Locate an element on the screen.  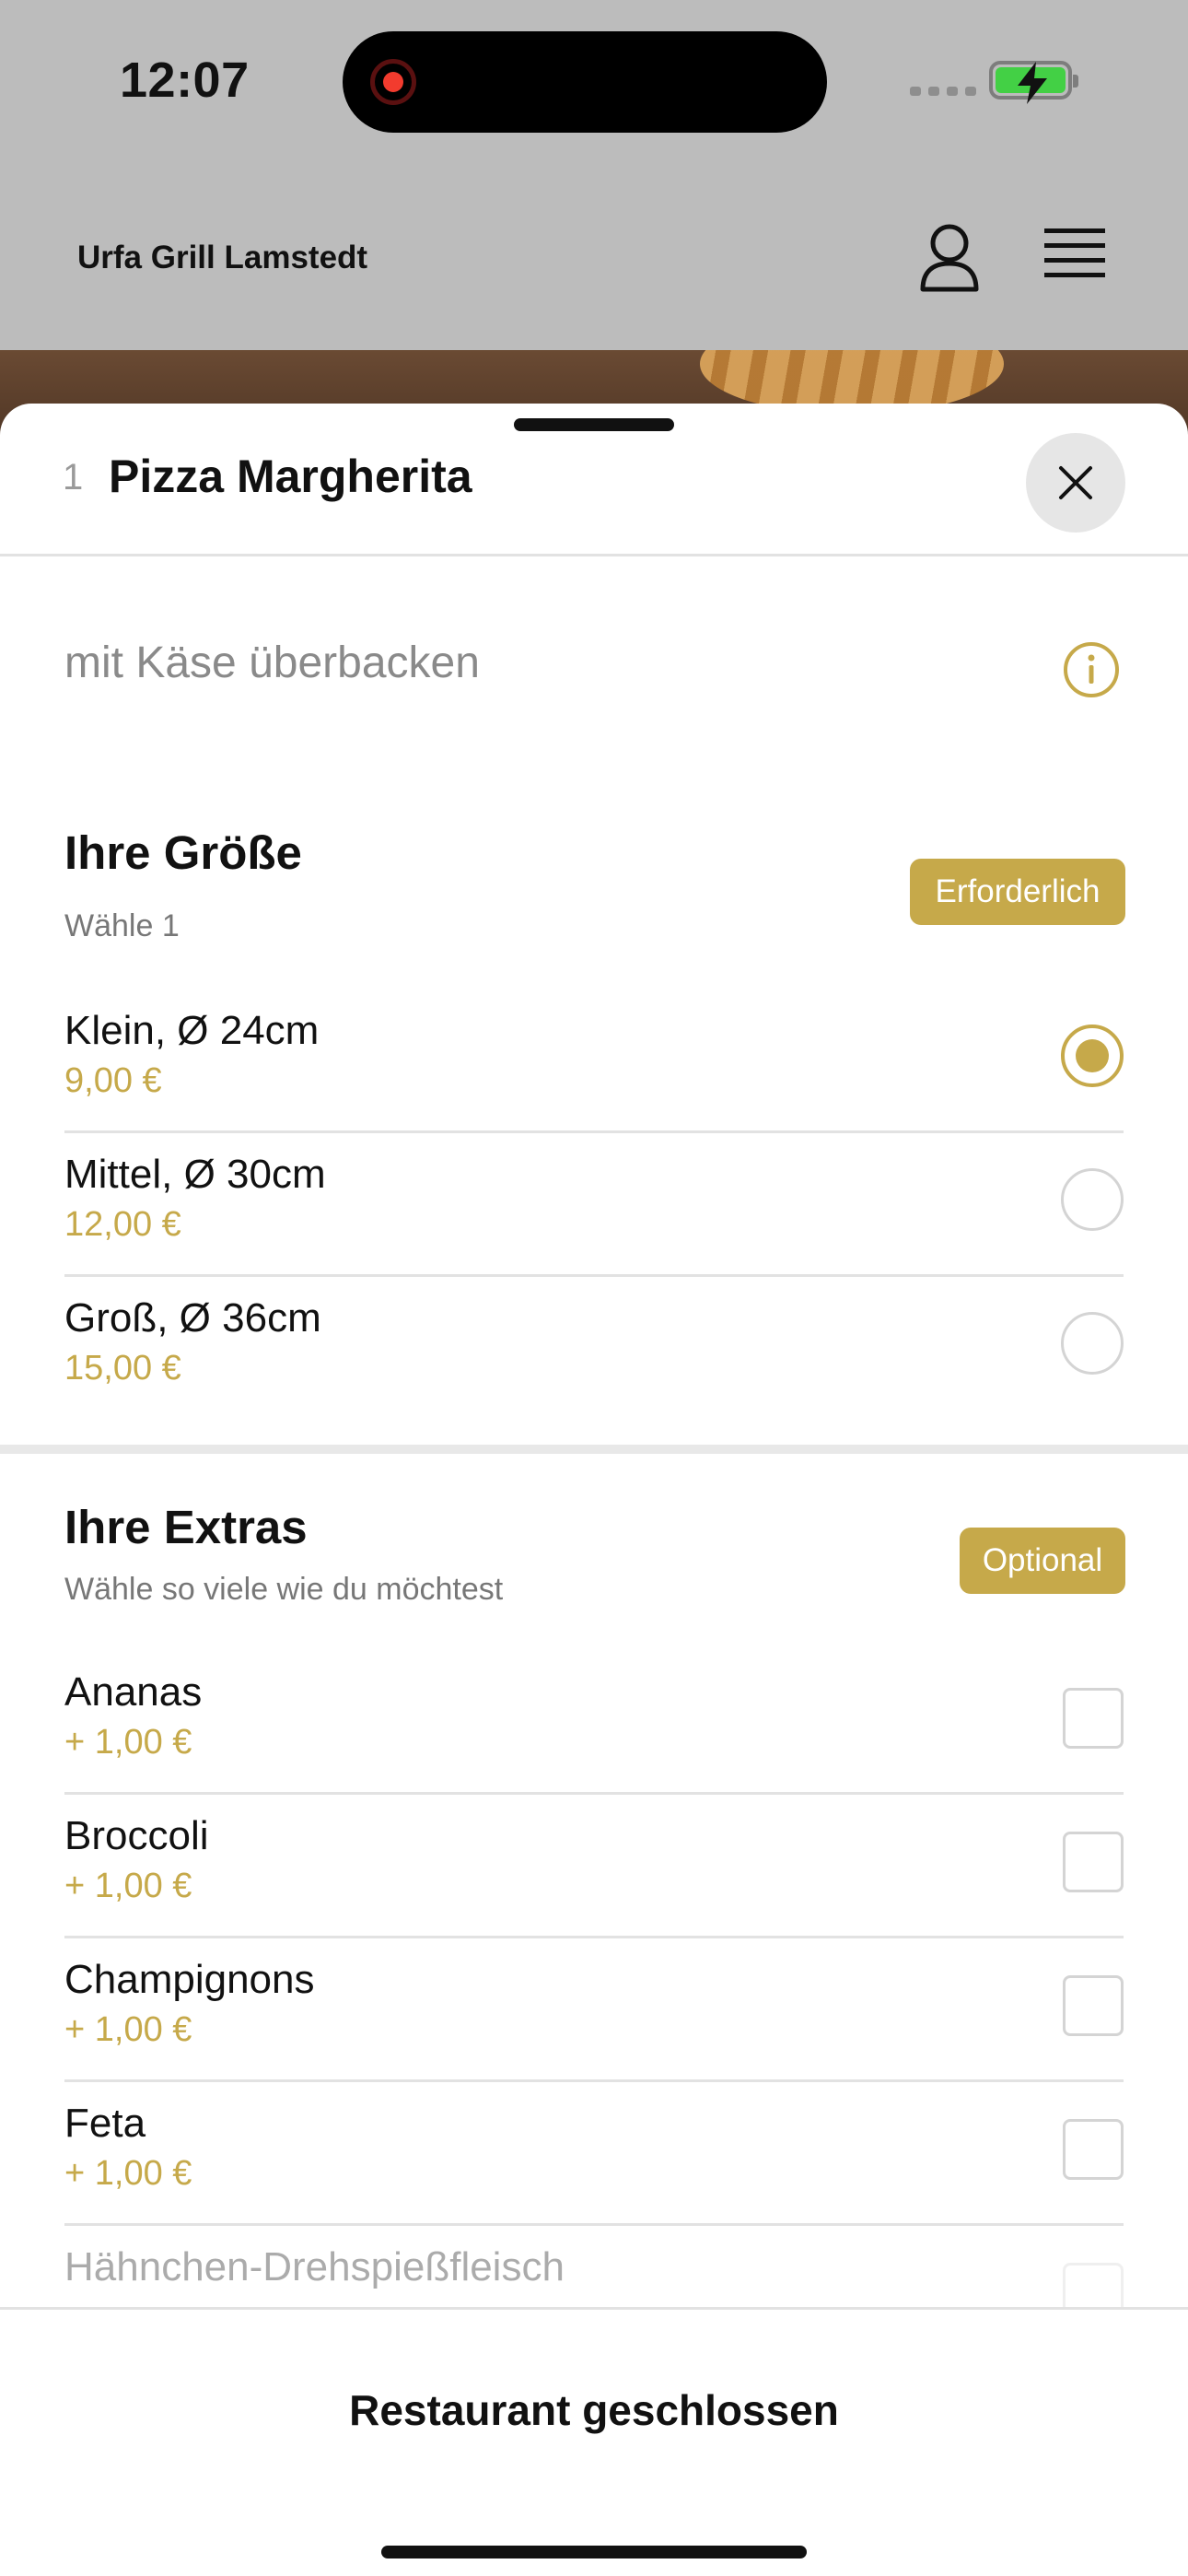
close-icon is located at coordinates (1075, 482).